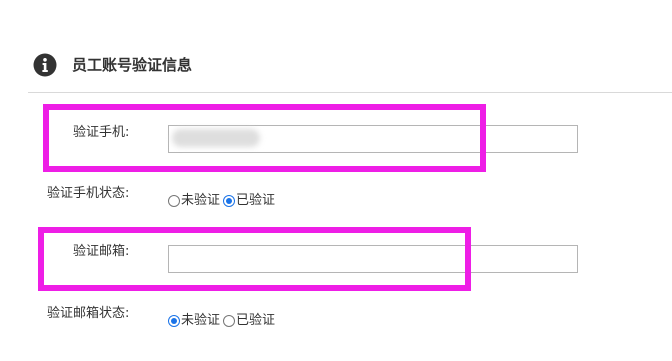  What do you see at coordinates (350, 92) in the screenshot?
I see `section-divider` at bounding box center [350, 92].